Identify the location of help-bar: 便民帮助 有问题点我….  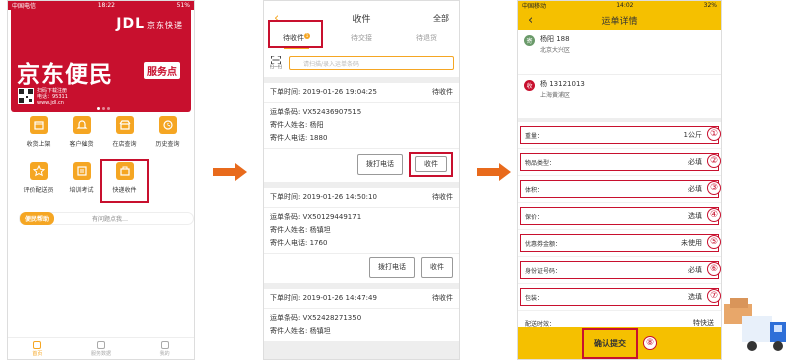
(106, 218).